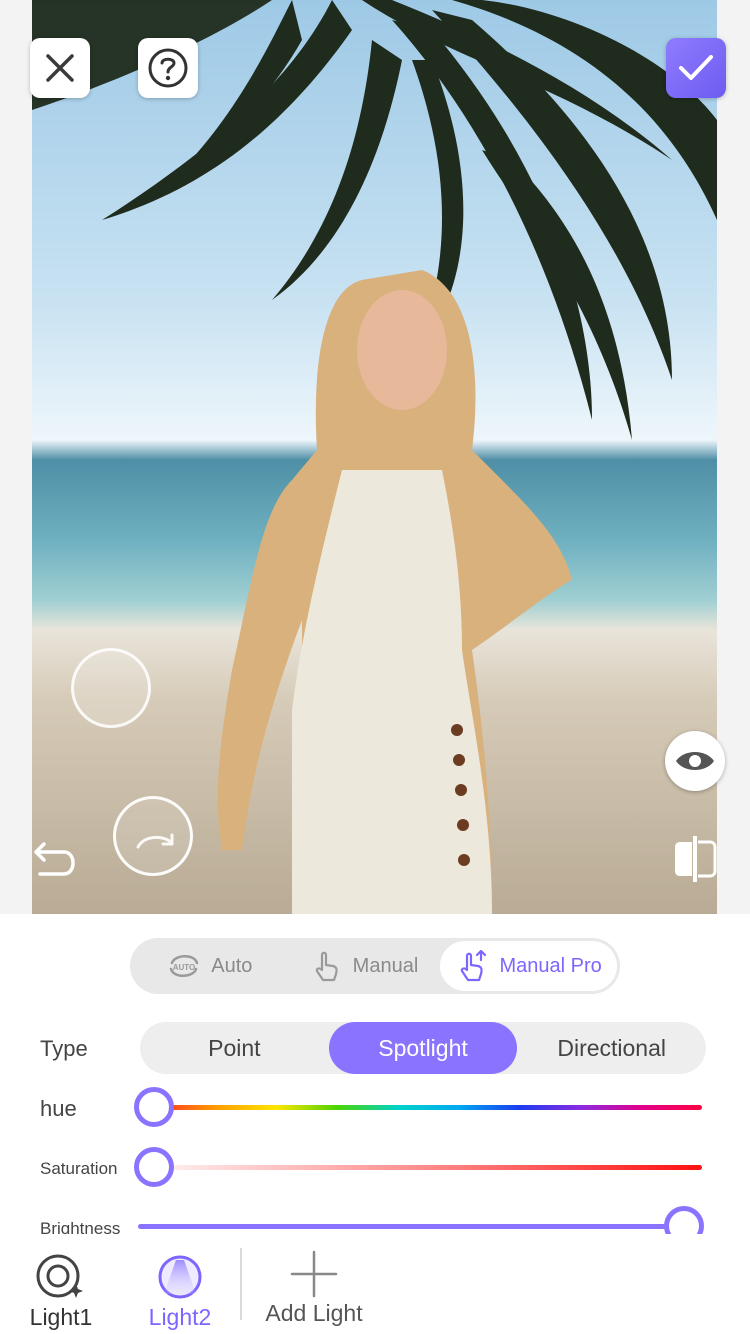  What do you see at coordinates (611, 1048) in the screenshot?
I see `type-option-directional: Directional` at bounding box center [611, 1048].